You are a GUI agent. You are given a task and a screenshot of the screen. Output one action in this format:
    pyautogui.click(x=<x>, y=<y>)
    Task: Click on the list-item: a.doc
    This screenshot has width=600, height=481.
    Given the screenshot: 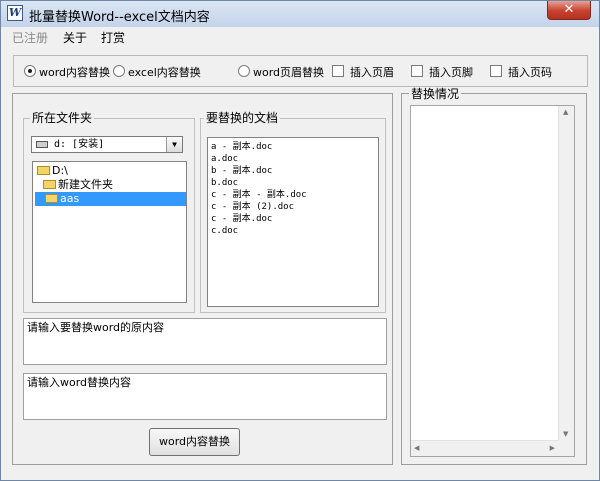 What is the action you would take?
    pyautogui.click(x=224, y=159)
    